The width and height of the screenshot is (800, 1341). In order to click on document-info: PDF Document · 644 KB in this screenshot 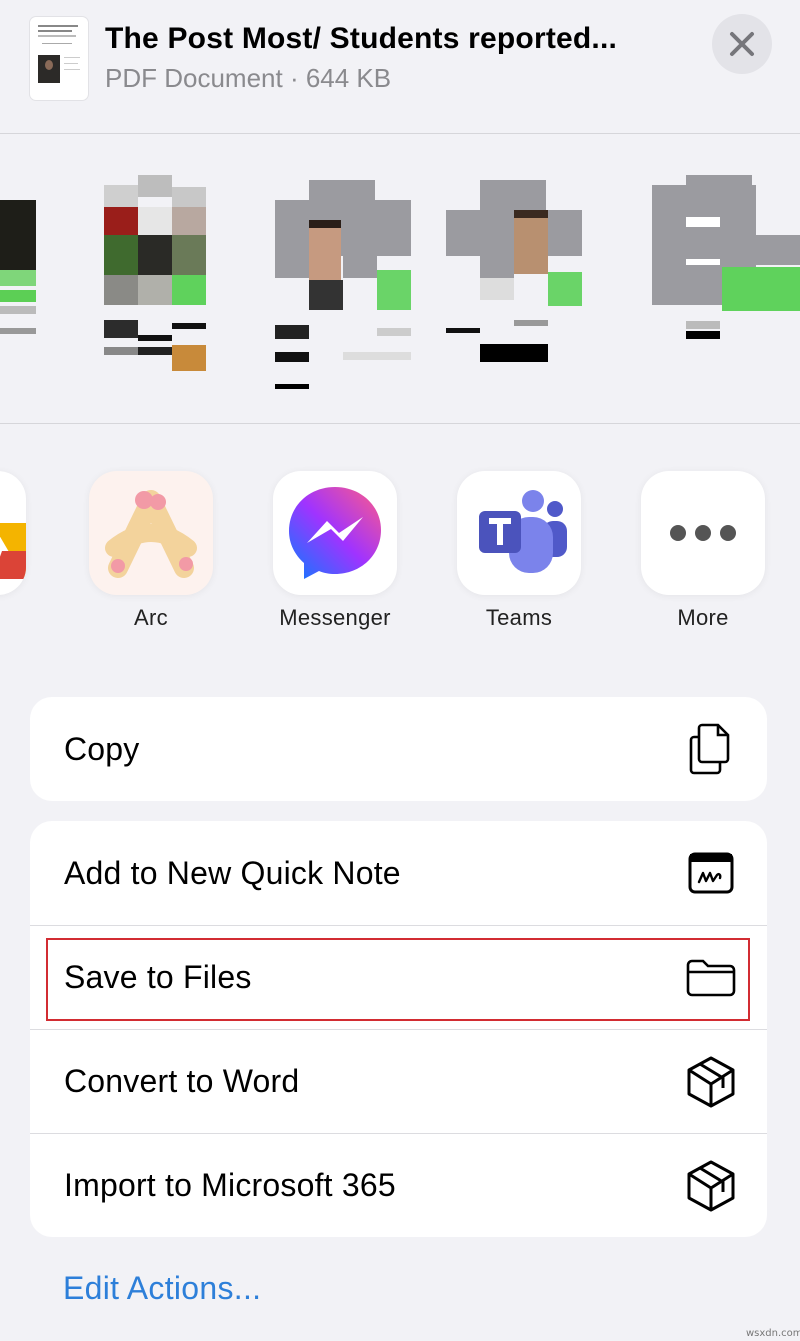, I will do `click(248, 78)`.